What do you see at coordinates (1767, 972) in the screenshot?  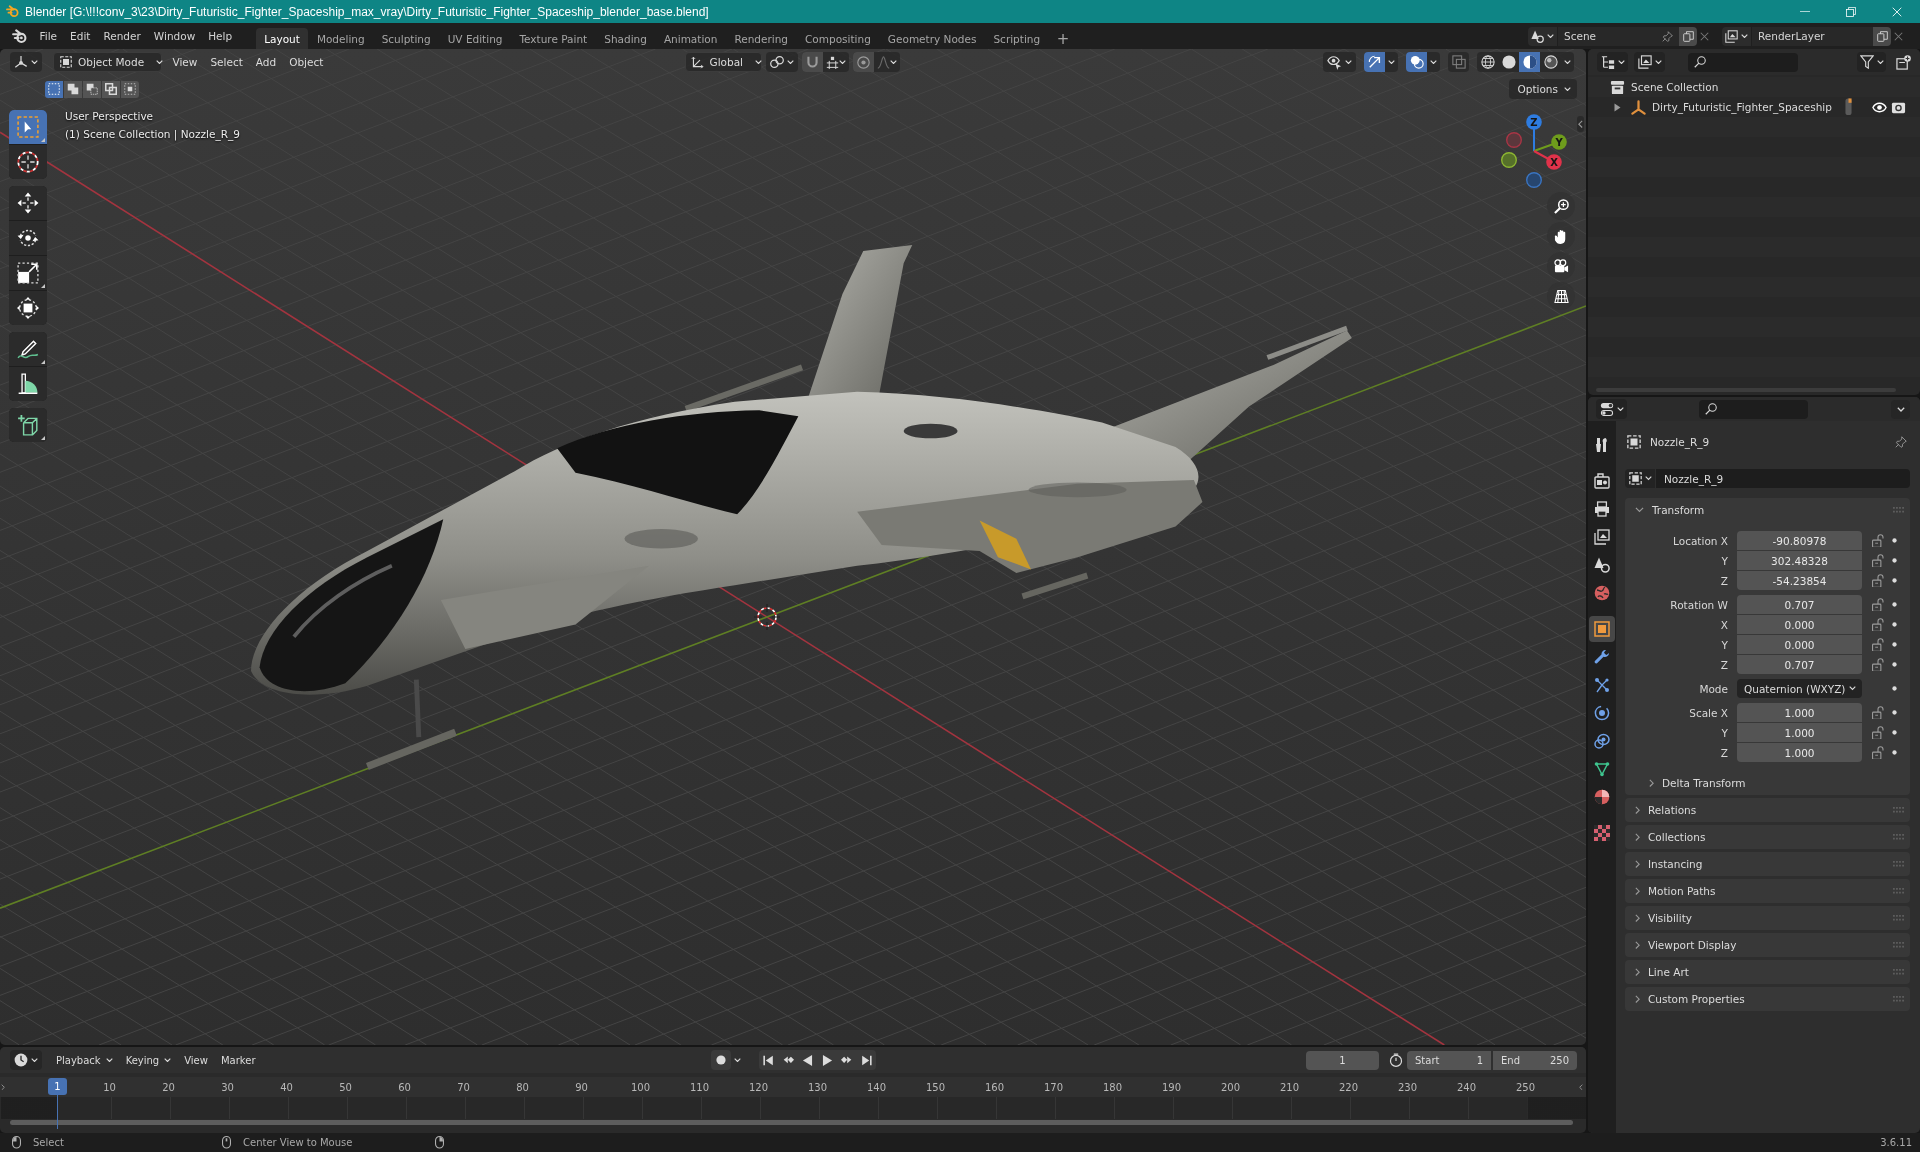 I see `panel-header: Line Art` at bounding box center [1767, 972].